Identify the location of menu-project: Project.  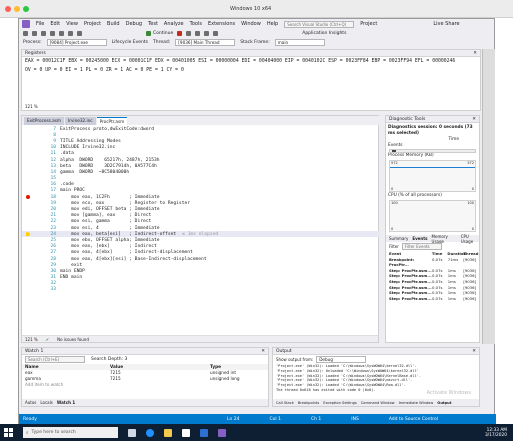
(92, 24).